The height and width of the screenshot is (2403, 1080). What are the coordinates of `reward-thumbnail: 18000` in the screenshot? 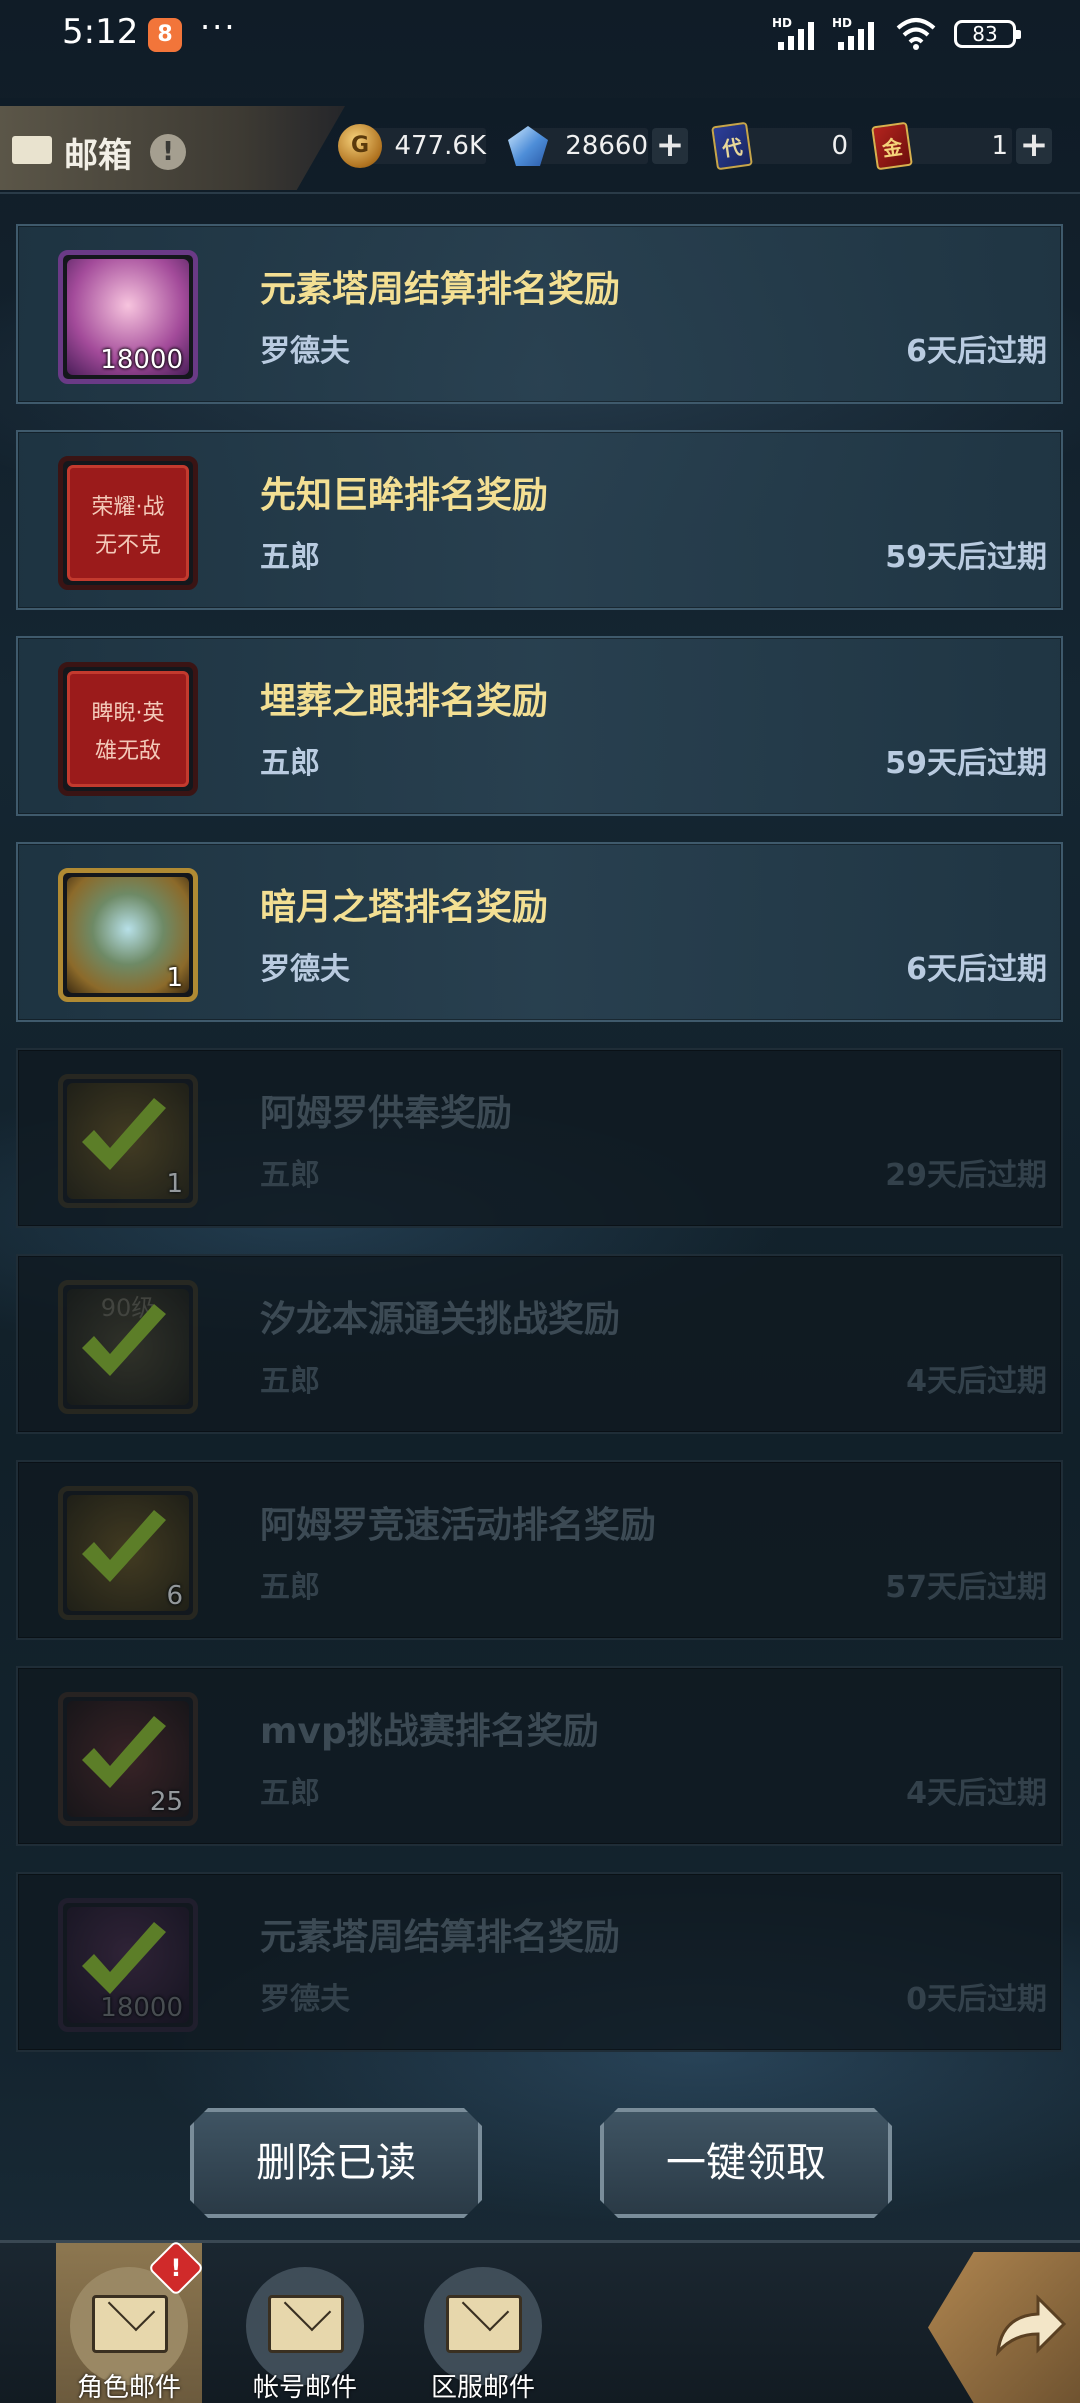 It's located at (128, 317).